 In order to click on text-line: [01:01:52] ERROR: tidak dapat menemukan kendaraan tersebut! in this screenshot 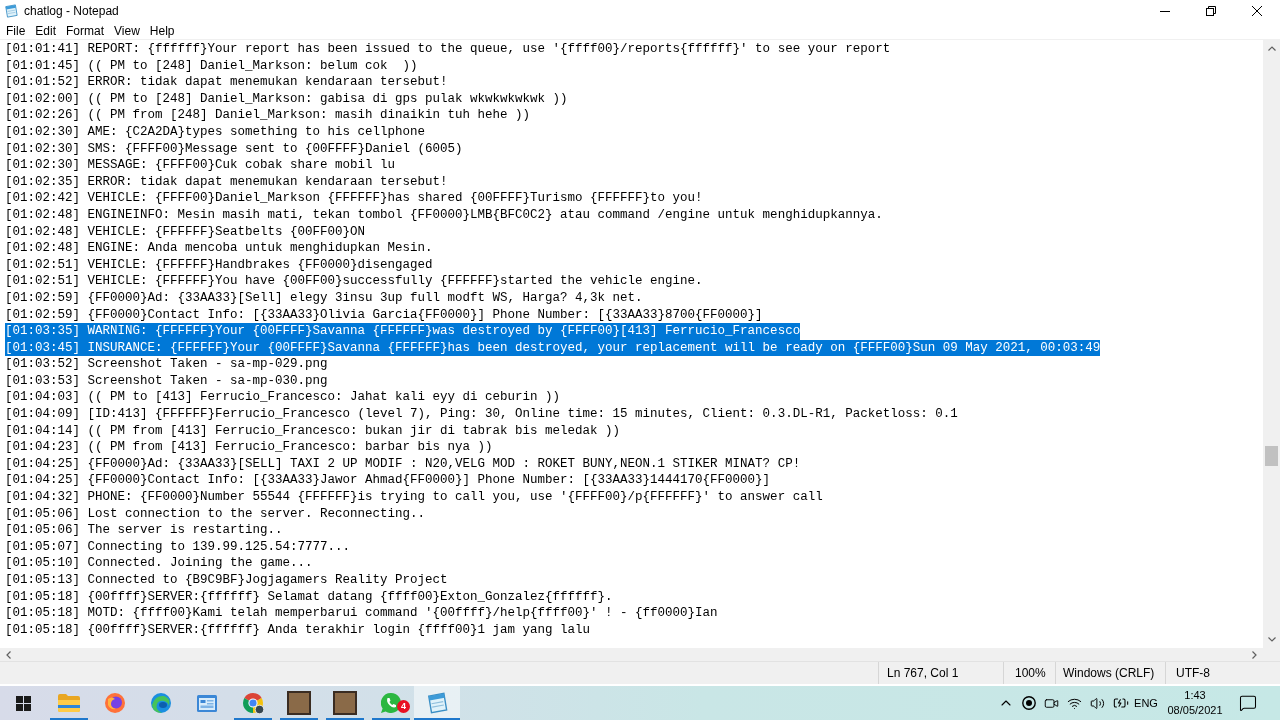, I will do `click(226, 82)`.